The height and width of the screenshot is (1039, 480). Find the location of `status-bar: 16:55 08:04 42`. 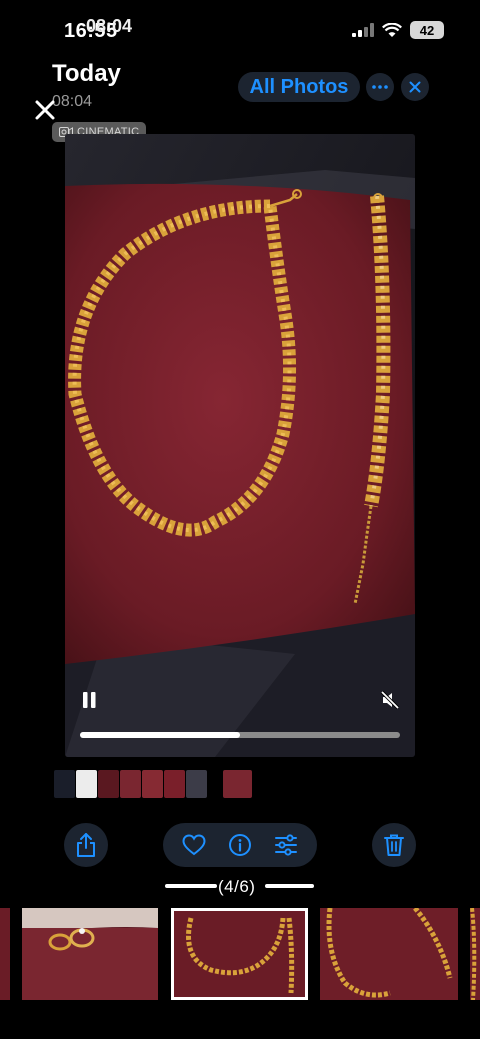

status-bar: 16:55 08:04 42 is located at coordinates (240, 27).